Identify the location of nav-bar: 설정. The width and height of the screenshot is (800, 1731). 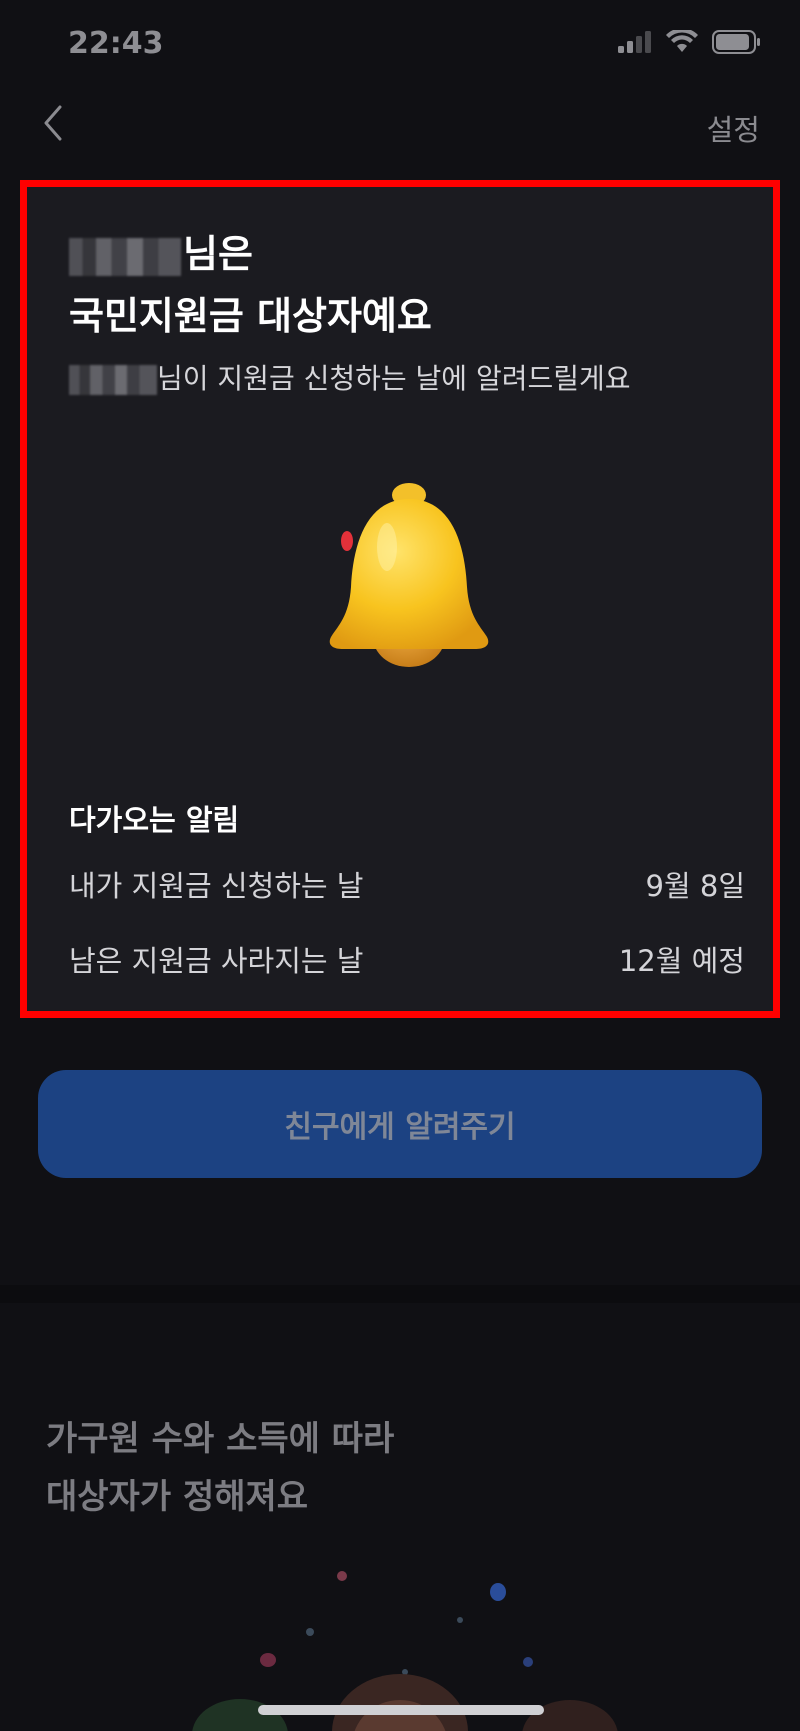
(400, 125).